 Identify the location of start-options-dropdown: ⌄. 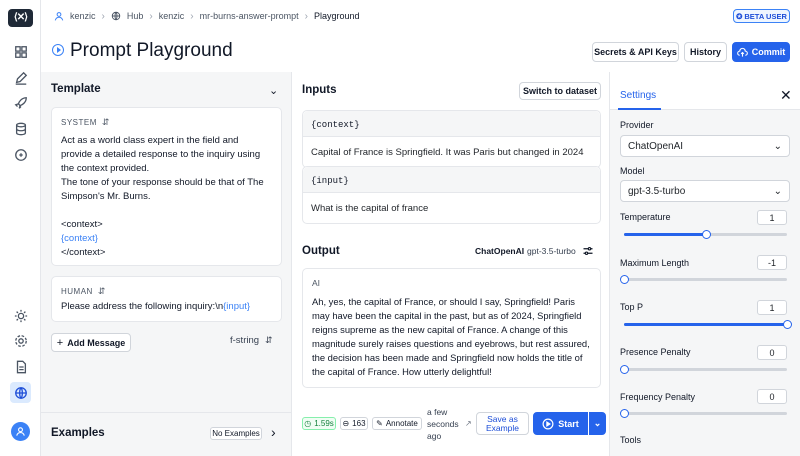
(597, 423).